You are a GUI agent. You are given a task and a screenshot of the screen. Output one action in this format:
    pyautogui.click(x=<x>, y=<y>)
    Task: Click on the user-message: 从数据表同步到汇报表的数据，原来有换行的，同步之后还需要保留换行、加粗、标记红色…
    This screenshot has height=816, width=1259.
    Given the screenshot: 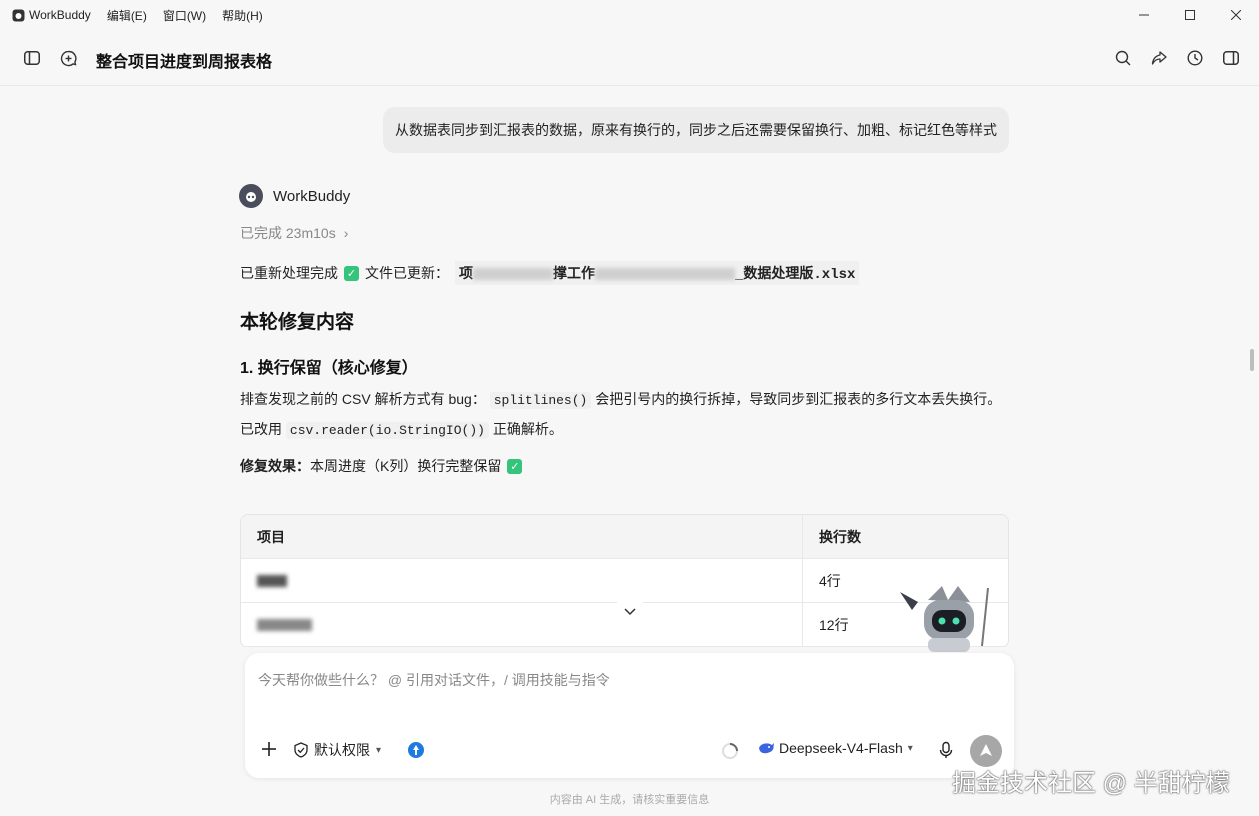 What is the action you would take?
    pyautogui.click(x=696, y=130)
    